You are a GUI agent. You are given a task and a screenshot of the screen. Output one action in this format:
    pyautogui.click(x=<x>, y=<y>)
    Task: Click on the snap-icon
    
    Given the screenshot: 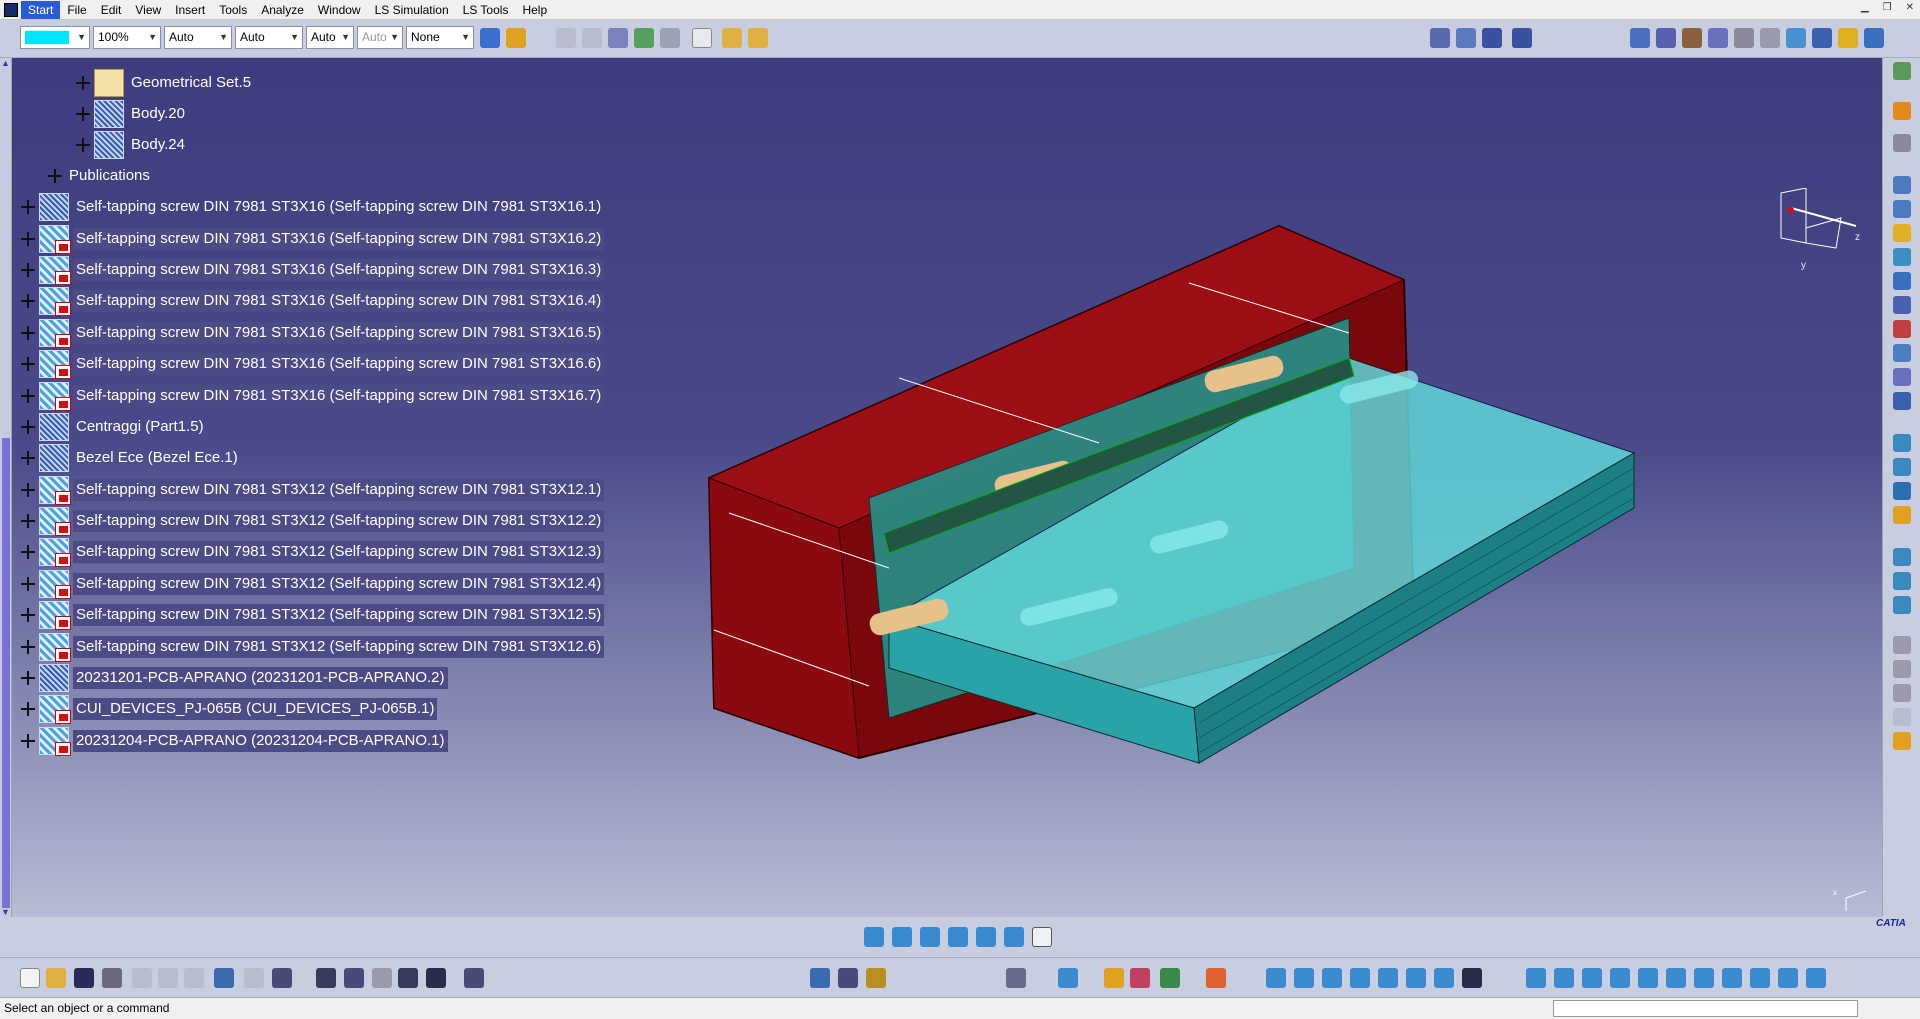 What is the action you would take?
    pyautogui.click(x=1640, y=38)
    